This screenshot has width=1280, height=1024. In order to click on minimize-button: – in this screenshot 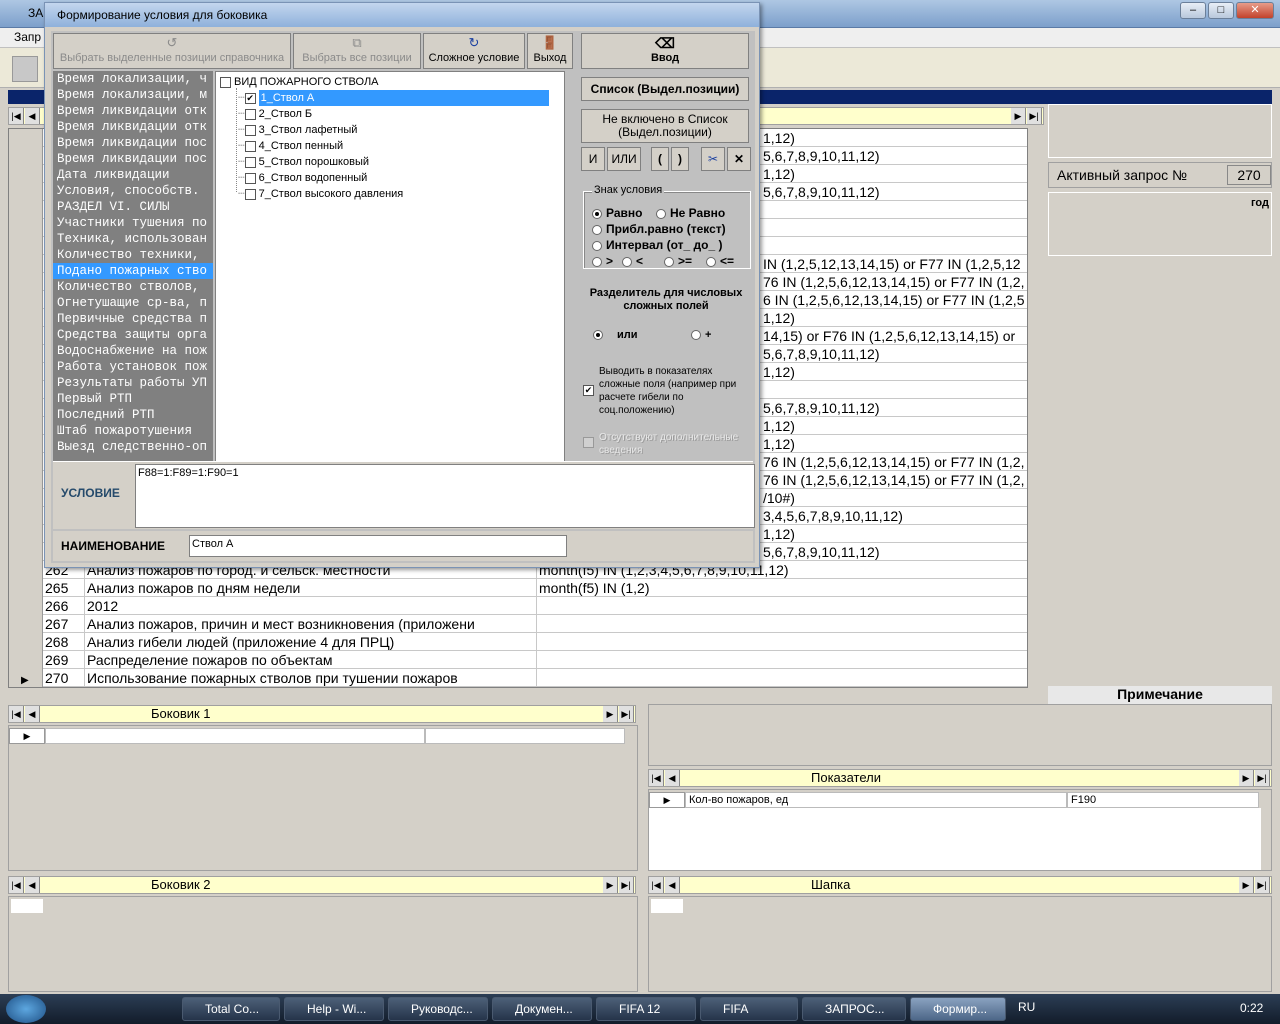, I will do `click(1193, 10)`.